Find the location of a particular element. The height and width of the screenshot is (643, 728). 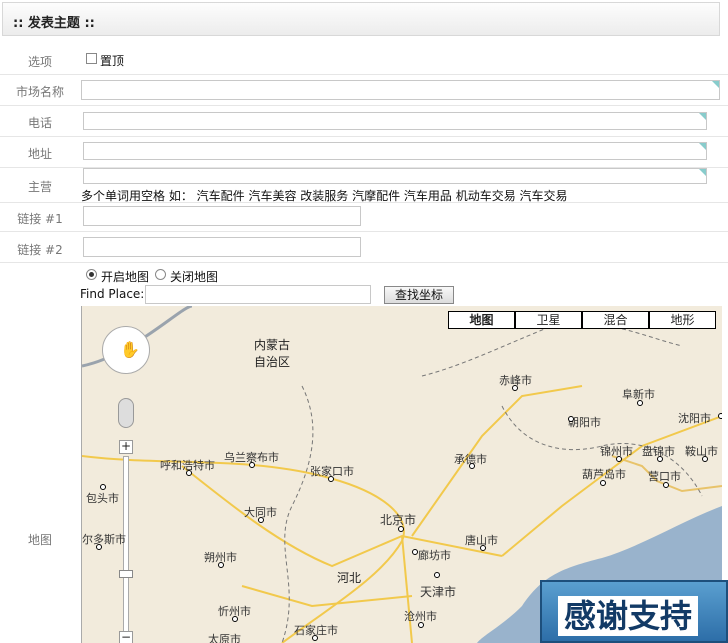

sticky-label: 置顶 is located at coordinates (112, 61).